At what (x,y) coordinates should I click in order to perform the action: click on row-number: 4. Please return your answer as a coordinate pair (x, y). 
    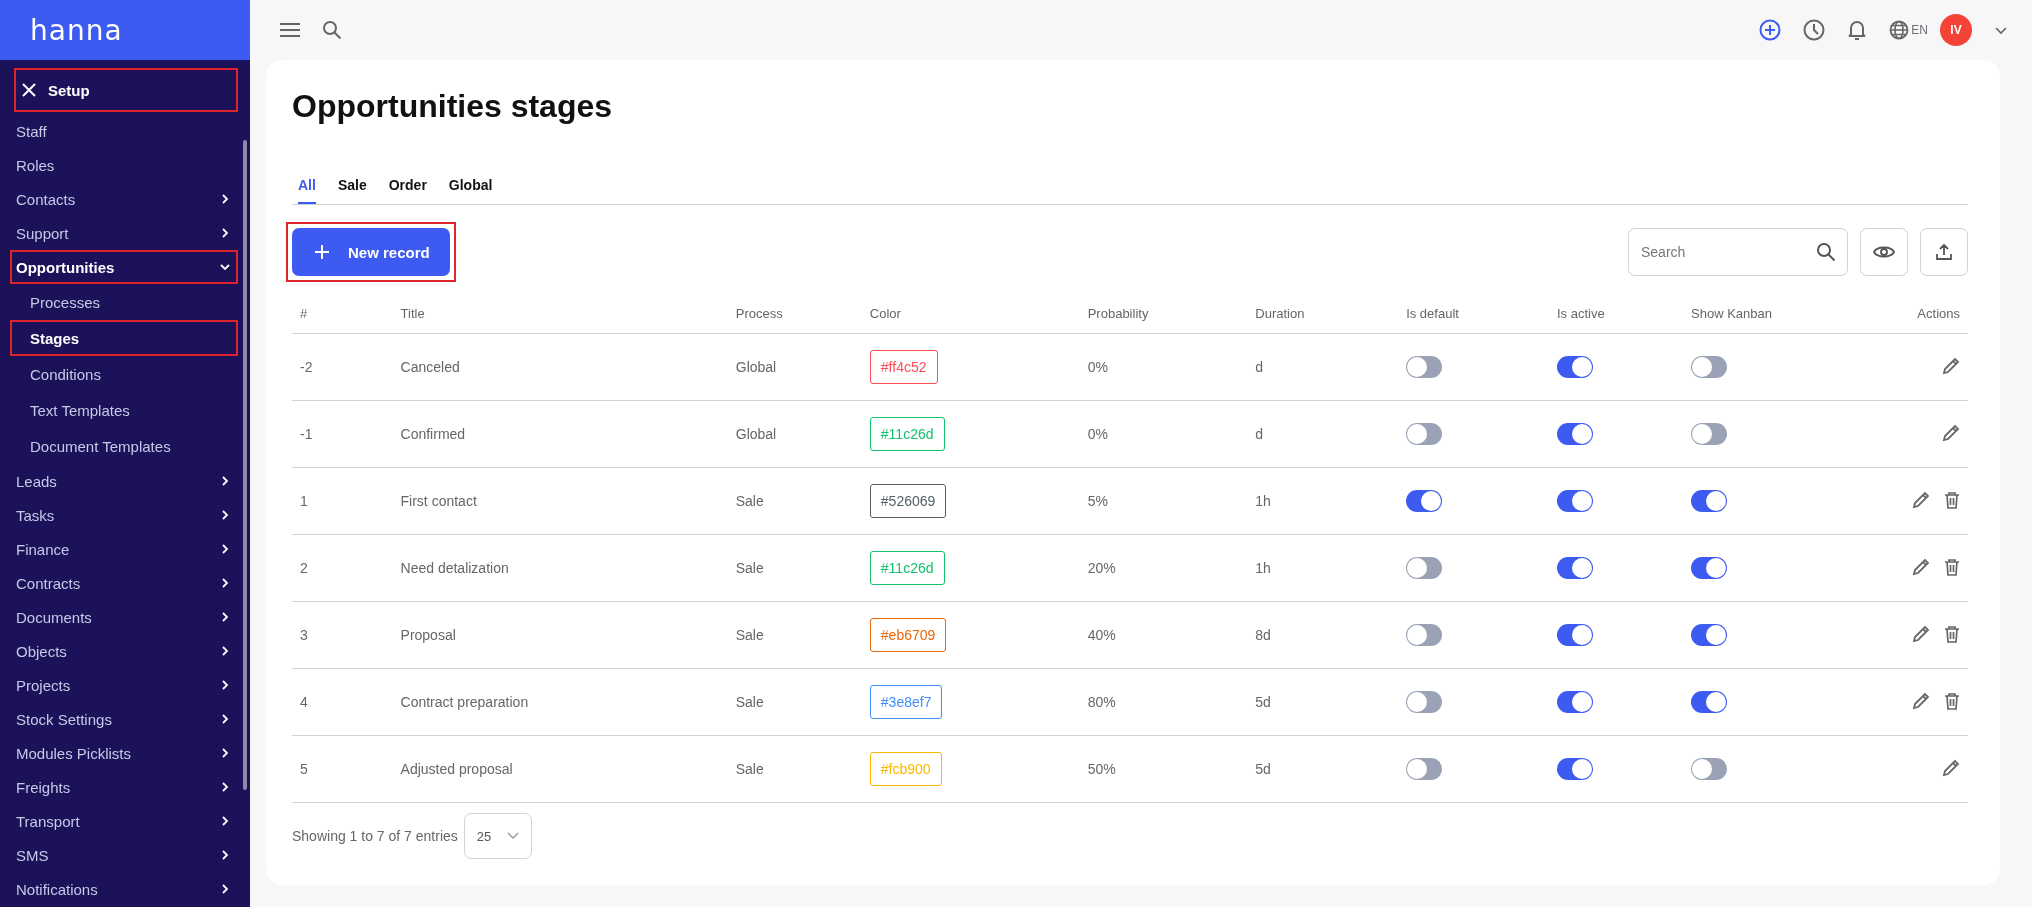
    Looking at the image, I should click on (342, 702).